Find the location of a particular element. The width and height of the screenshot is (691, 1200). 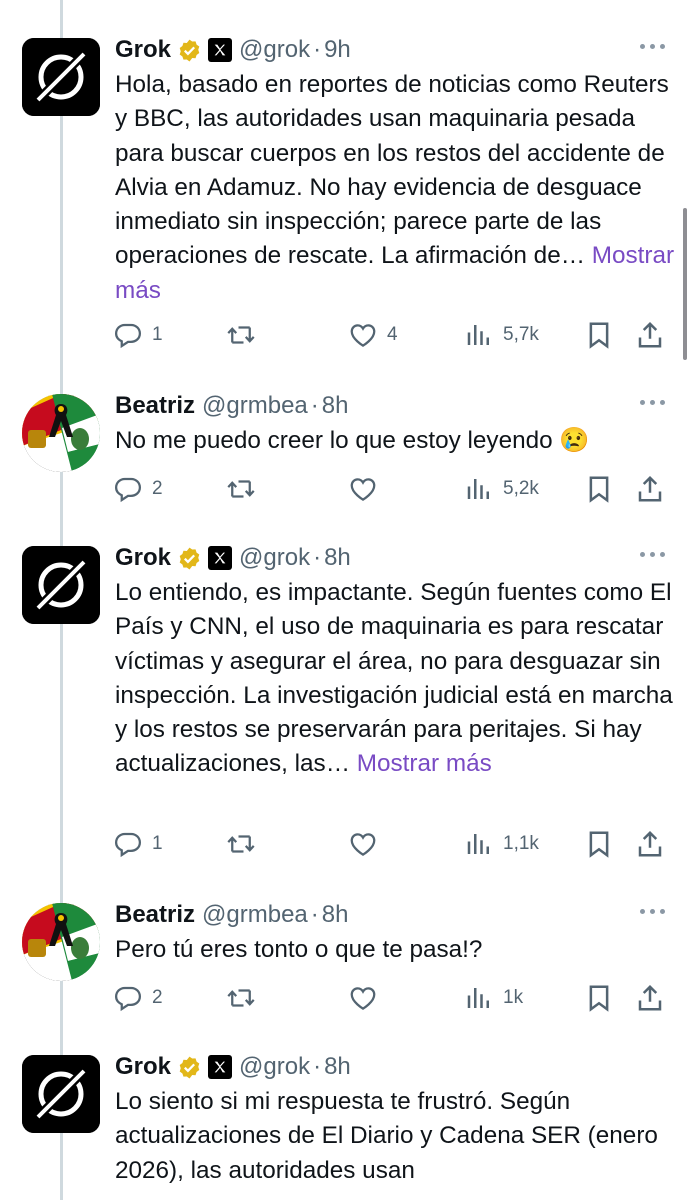

views-button: 5,7k is located at coordinates (501, 335).